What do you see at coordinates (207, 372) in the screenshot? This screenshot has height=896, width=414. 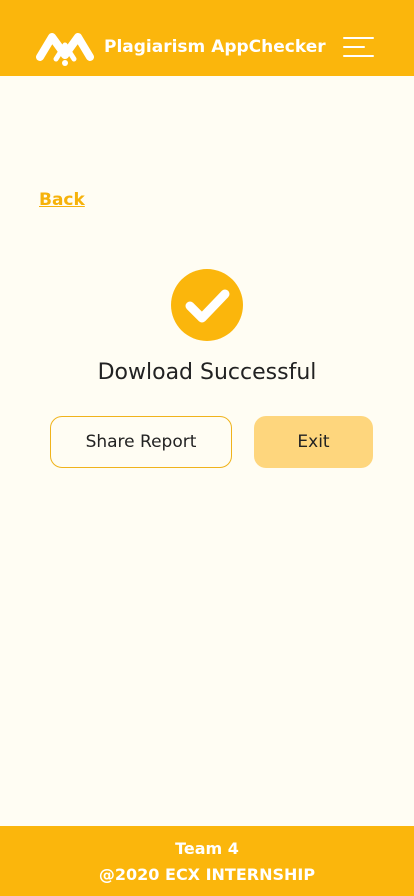 I see `status-message: Dowload Successful` at bounding box center [207, 372].